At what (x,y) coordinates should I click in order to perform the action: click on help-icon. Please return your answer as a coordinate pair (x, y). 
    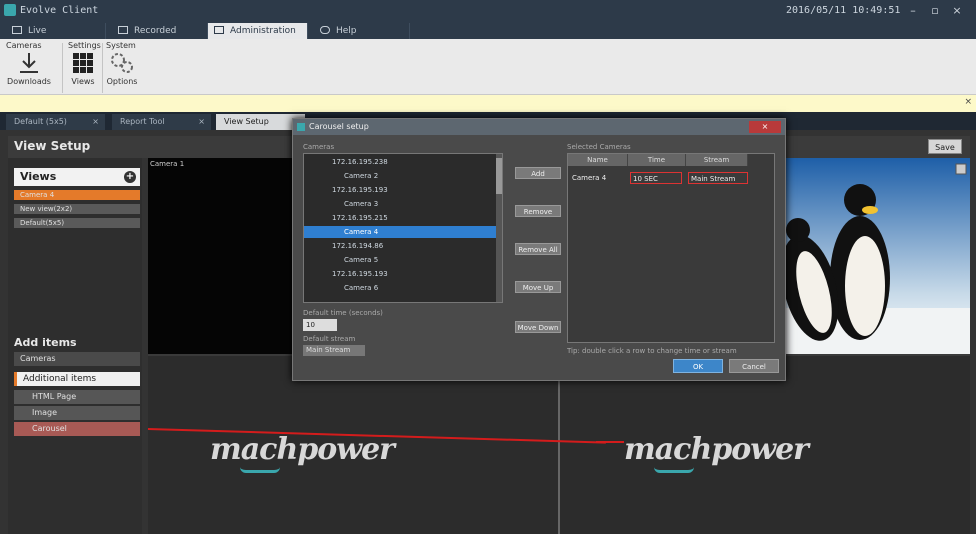
    Looking at the image, I should click on (325, 30).